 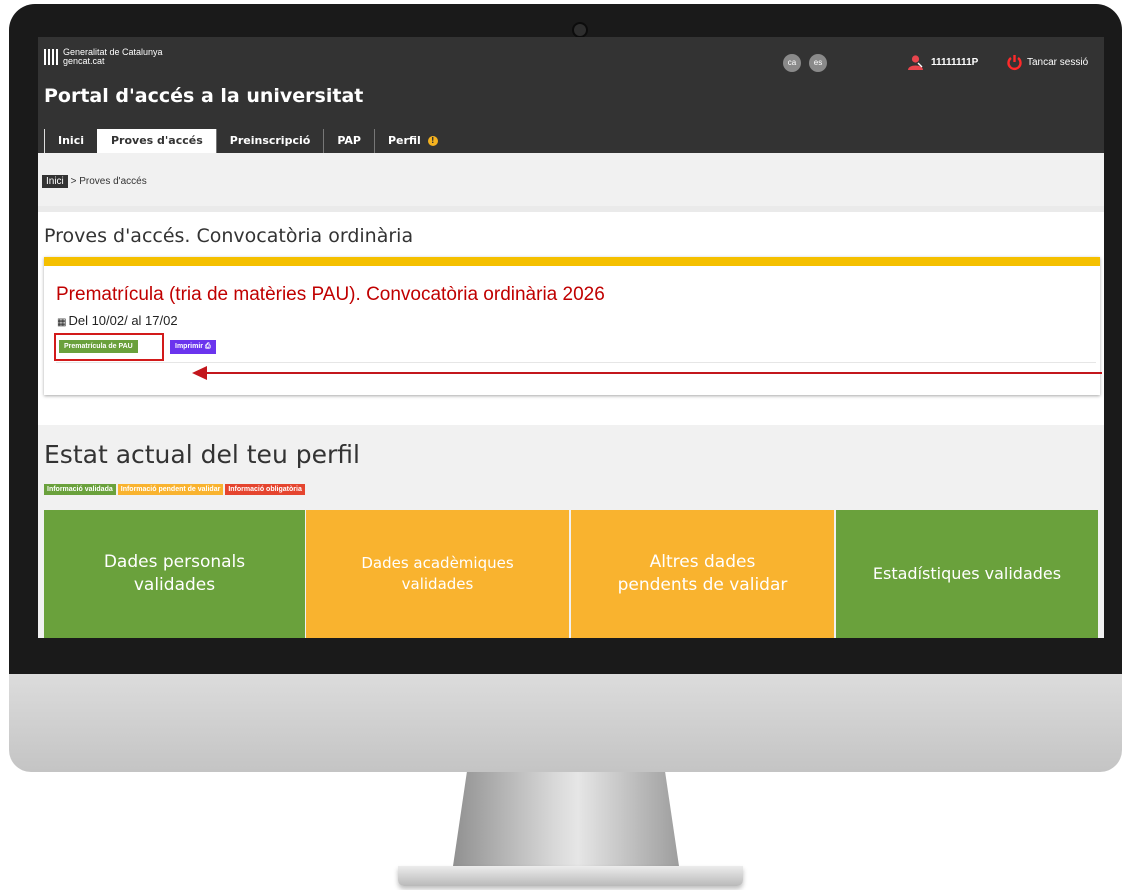 I want to click on tile-altres-dades-label: Altres dades pendents de validar, so click(x=702, y=573).